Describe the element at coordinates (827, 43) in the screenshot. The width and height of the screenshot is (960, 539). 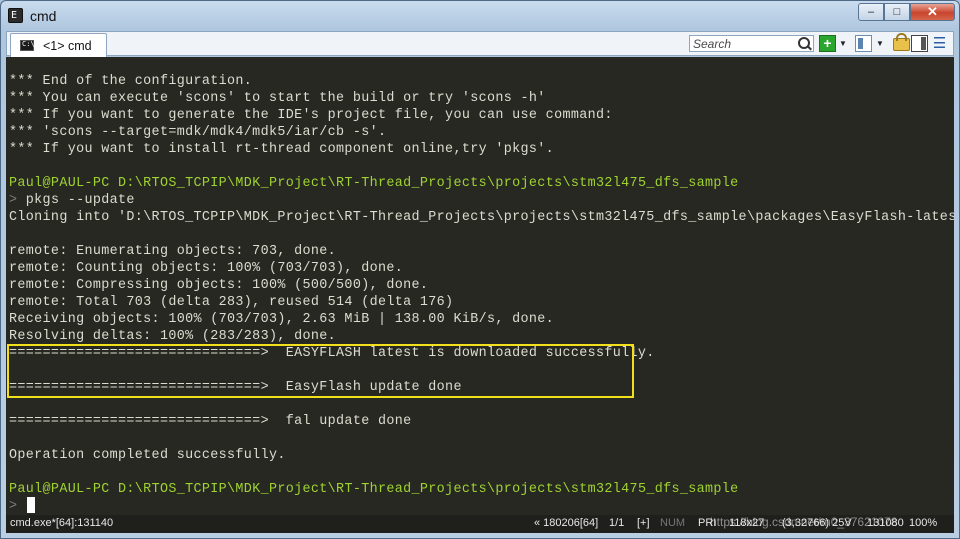
I see `new-console-button: +` at that location.